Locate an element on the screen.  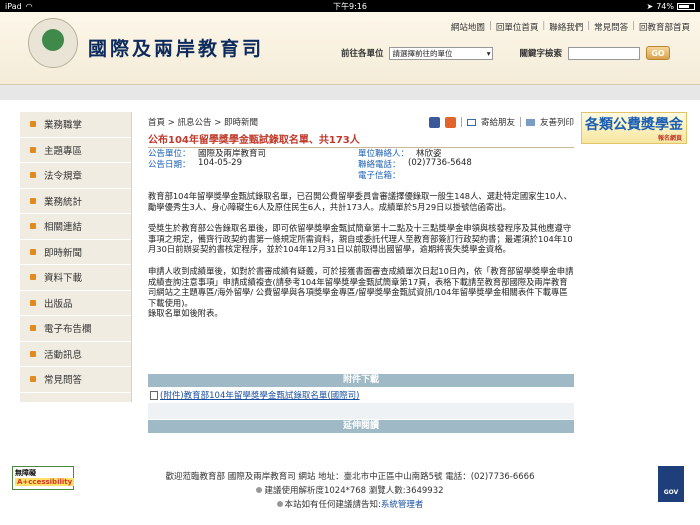
unit-select-value: 請選擇前往的單位 is located at coordinates (422, 53).